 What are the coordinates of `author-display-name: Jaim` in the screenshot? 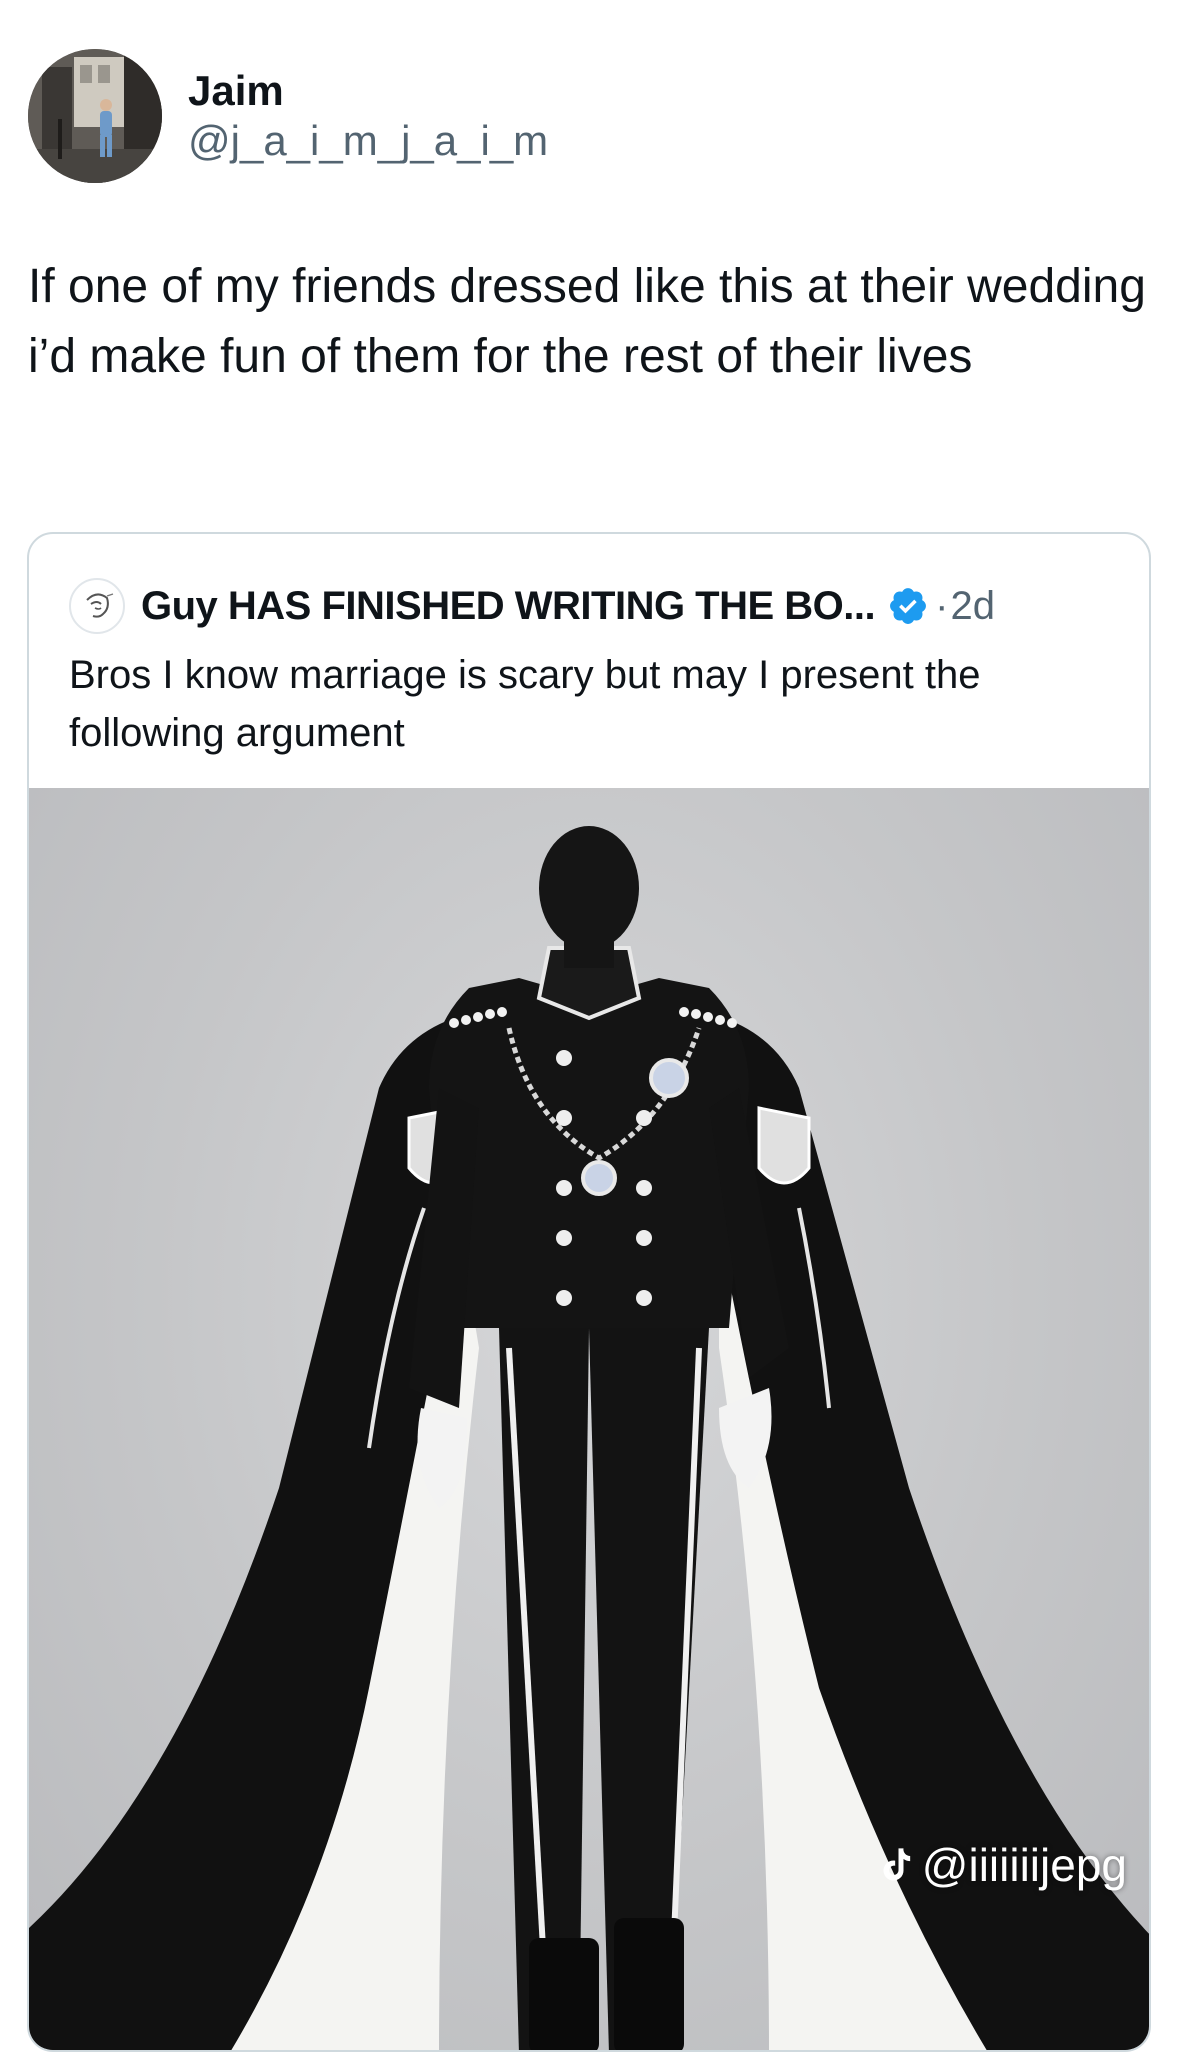 It's located at (368, 91).